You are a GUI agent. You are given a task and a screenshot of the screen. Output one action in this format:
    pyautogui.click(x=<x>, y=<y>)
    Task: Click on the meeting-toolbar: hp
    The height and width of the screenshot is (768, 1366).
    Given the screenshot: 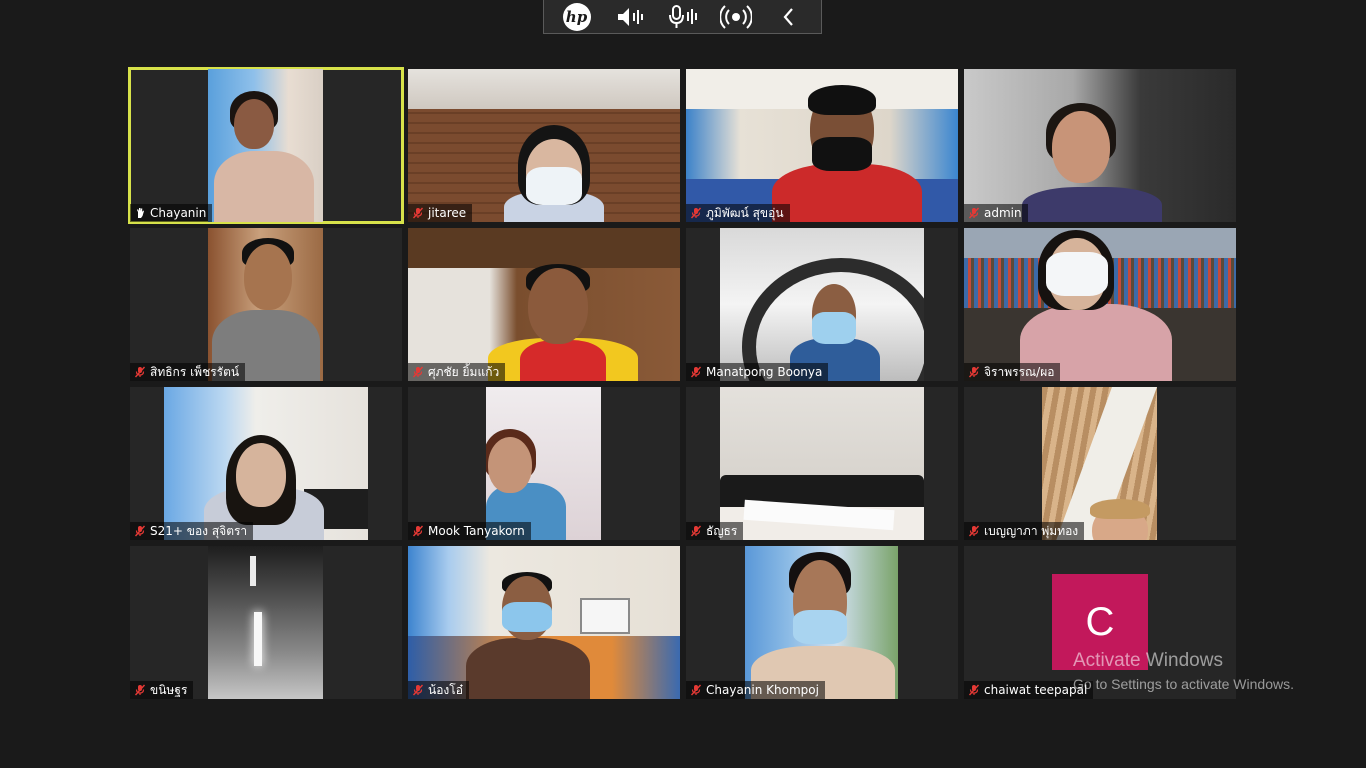 What is the action you would take?
    pyautogui.click(x=682, y=17)
    